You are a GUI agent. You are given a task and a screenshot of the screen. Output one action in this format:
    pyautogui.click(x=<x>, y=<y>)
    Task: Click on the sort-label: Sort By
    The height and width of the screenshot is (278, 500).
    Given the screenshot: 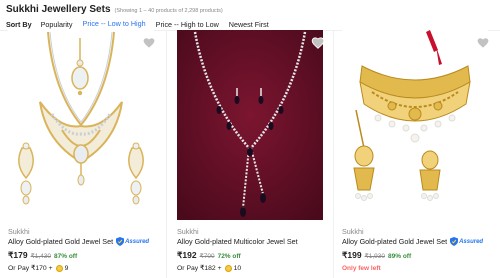 What is the action you would take?
    pyautogui.click(x=19, y=24)
    